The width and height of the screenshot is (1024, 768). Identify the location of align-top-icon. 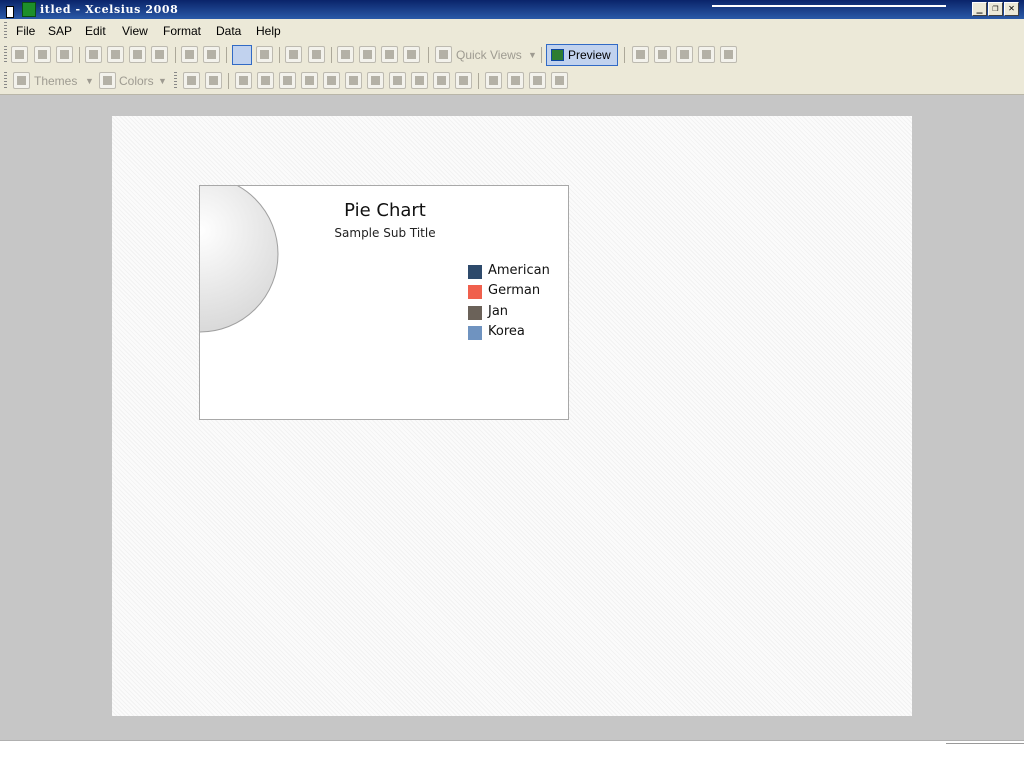
(309, 80).